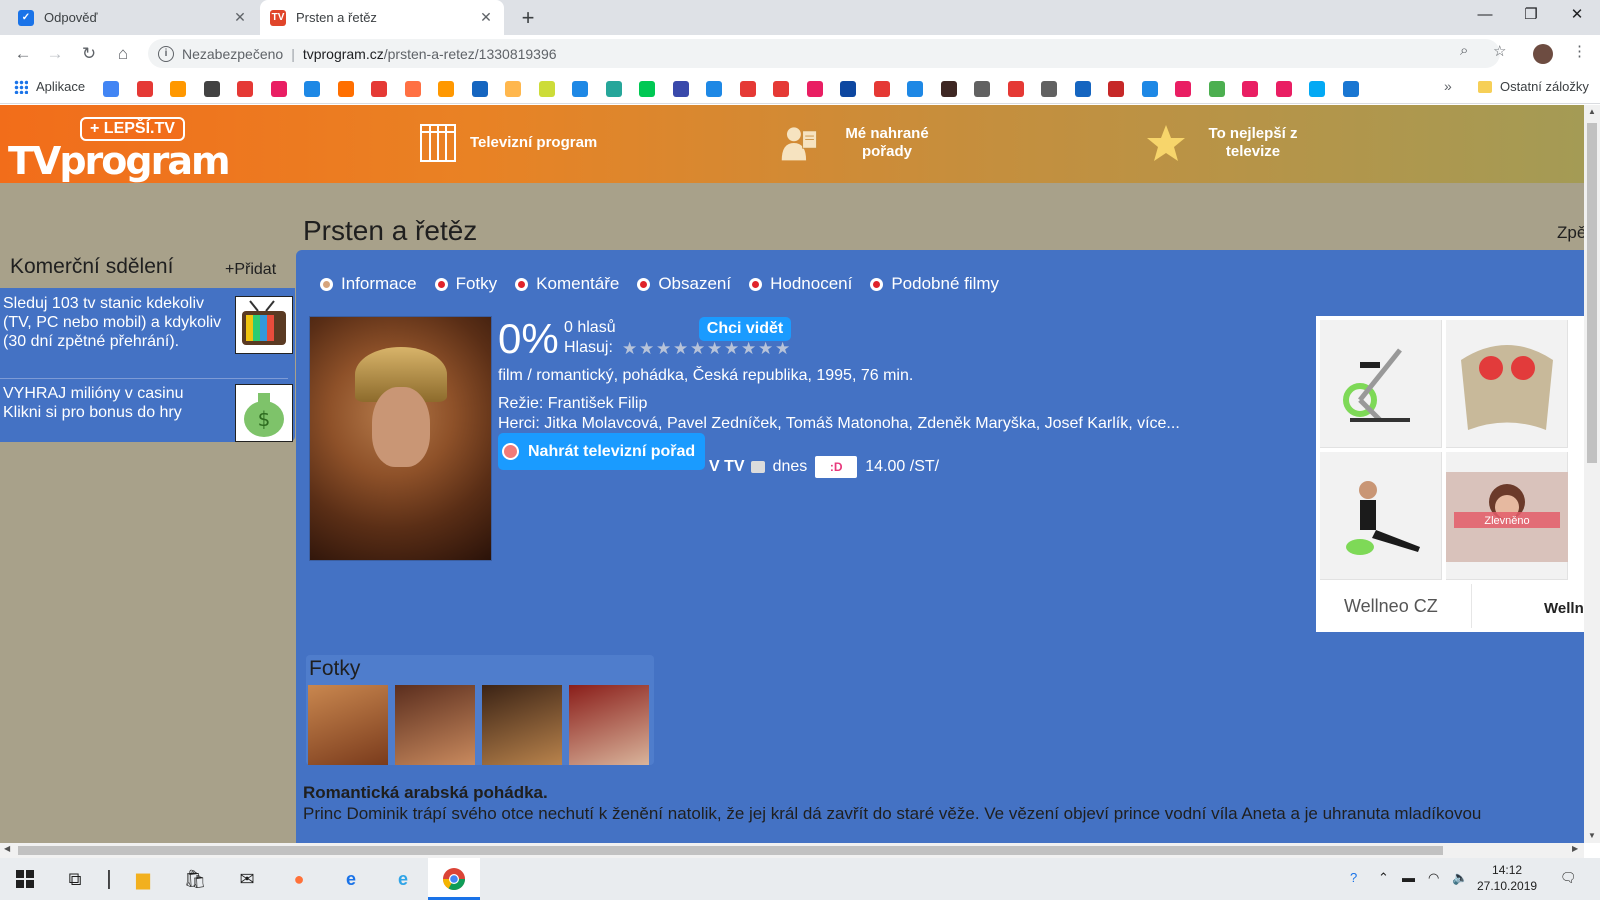  I want to click on info-icon: i, so click(166, 53).